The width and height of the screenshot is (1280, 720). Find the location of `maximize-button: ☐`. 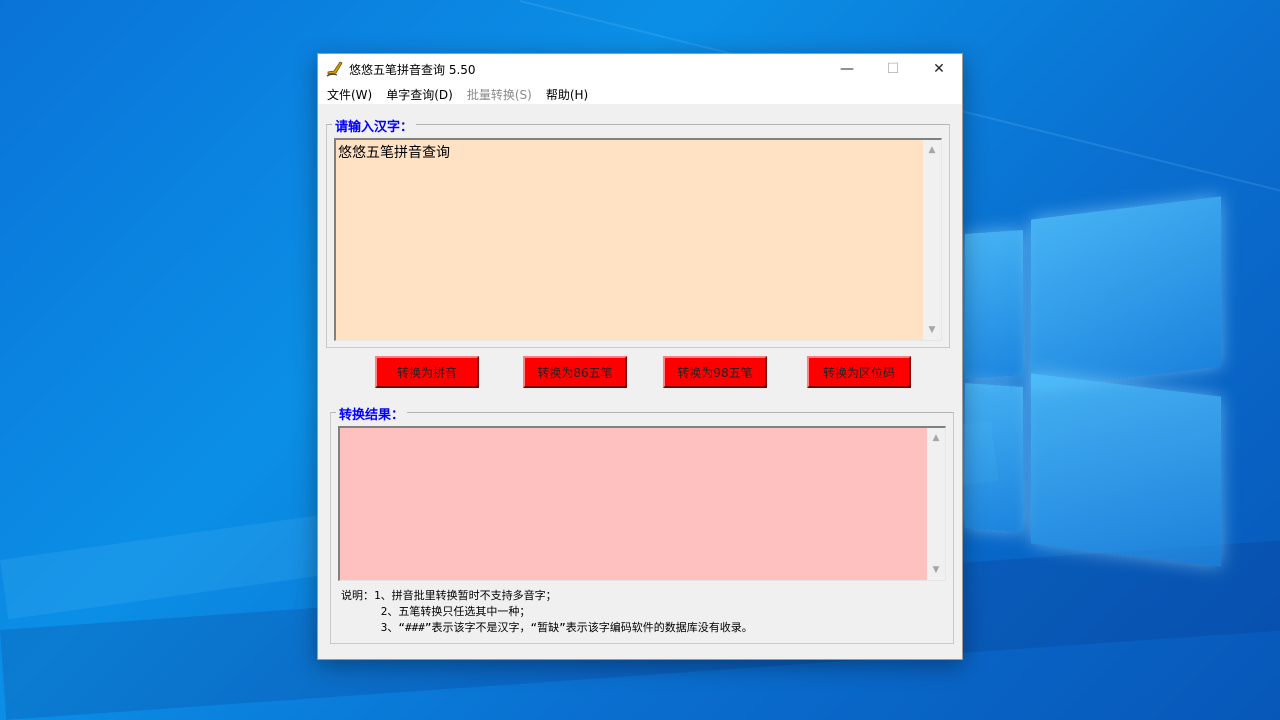

maximize-button: ☐ is located at coordinates (893, 69).